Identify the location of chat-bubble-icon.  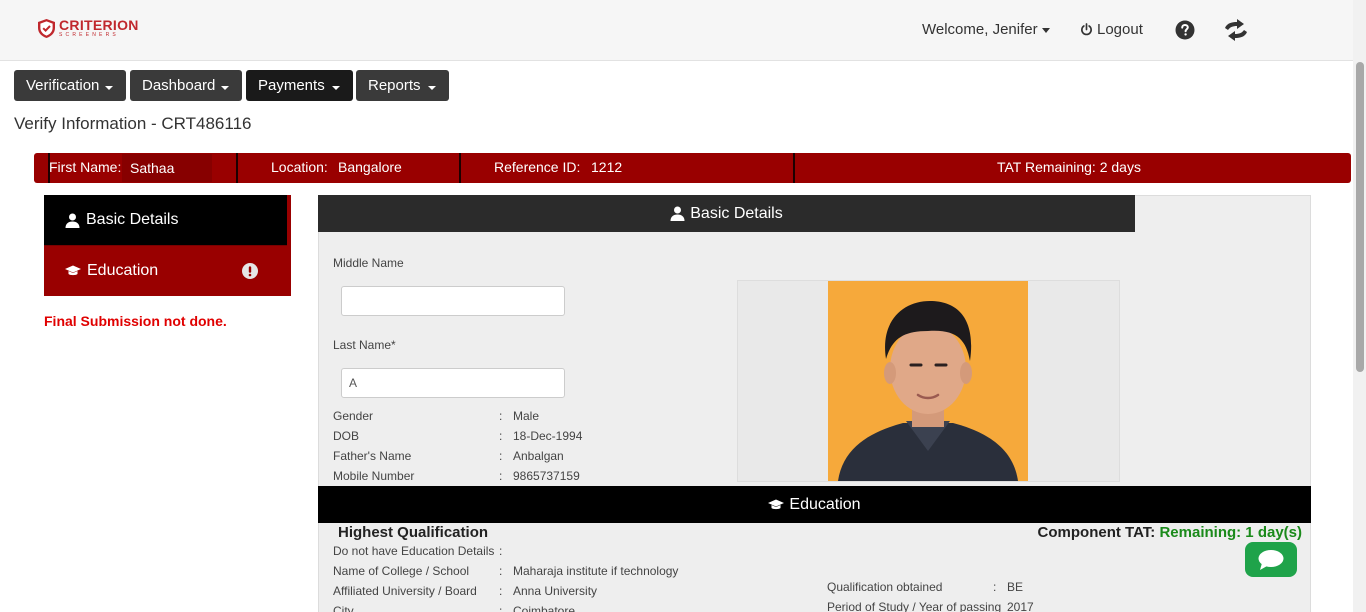
(1271, 559).